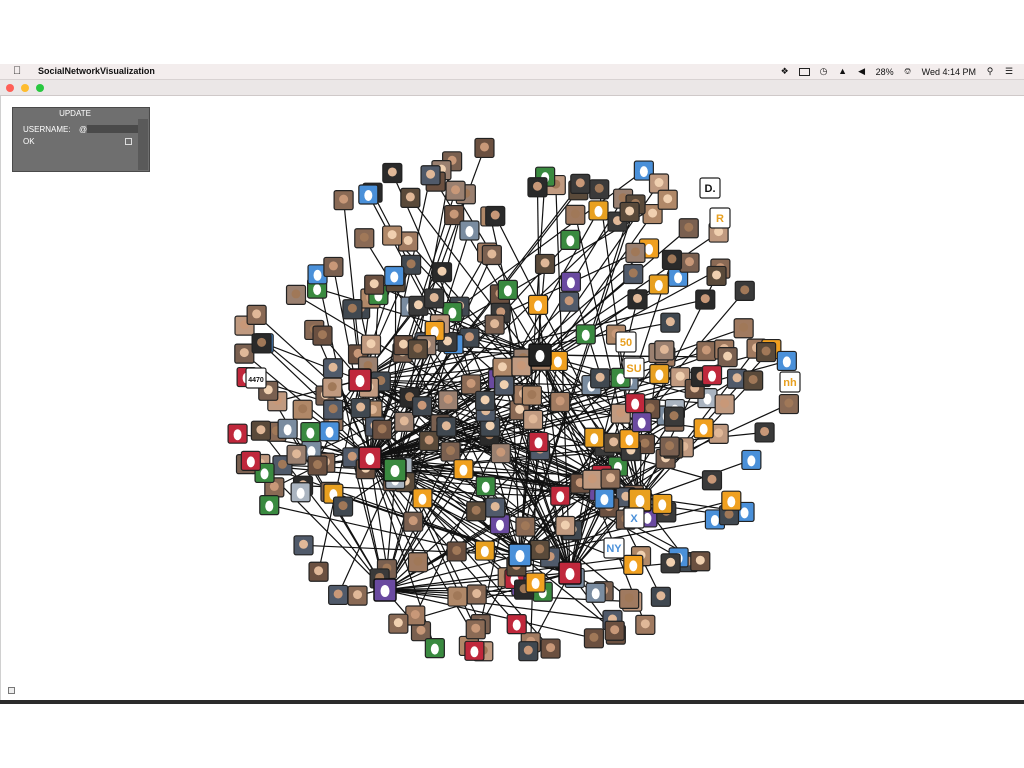  Describe the element at coordinates (720, 218) in the screenshot. I see `logo-avatar: R` at that location.